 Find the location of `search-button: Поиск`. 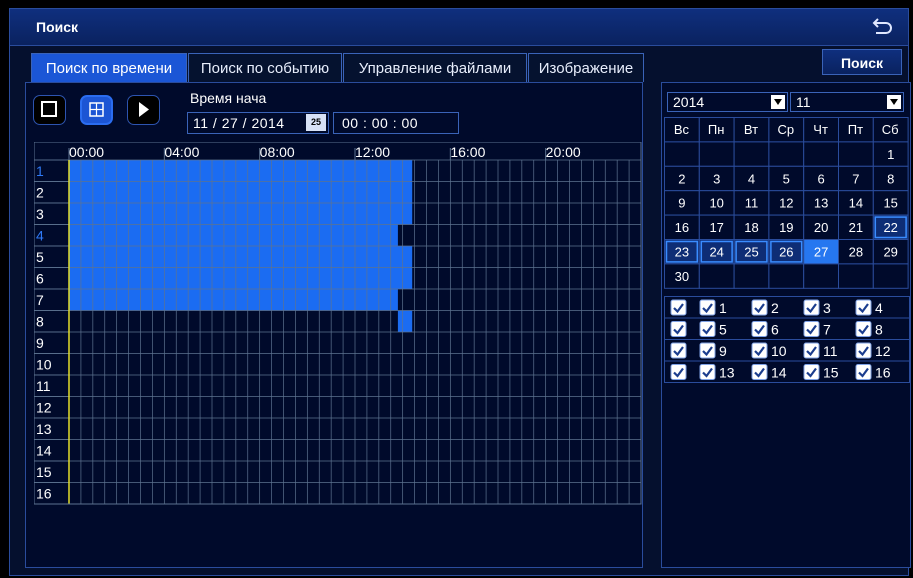

search-button: Поиск is located at coordinates (862, 62).